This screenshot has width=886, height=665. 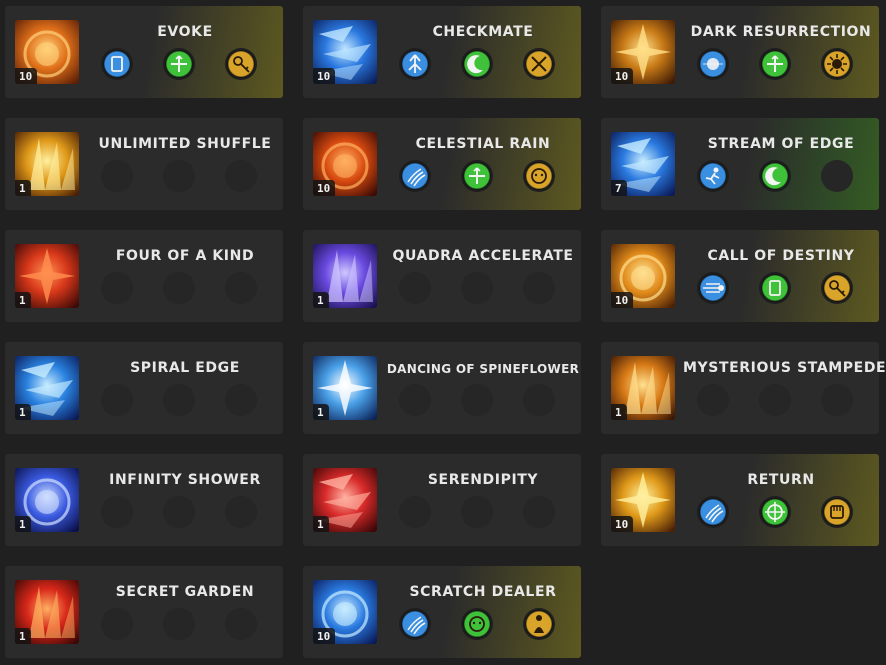 What do you see at coordinates (781, 256) in the screenshot?
I see `skill-name: CALL OF DESTINY` at bounding box center [781, 256].